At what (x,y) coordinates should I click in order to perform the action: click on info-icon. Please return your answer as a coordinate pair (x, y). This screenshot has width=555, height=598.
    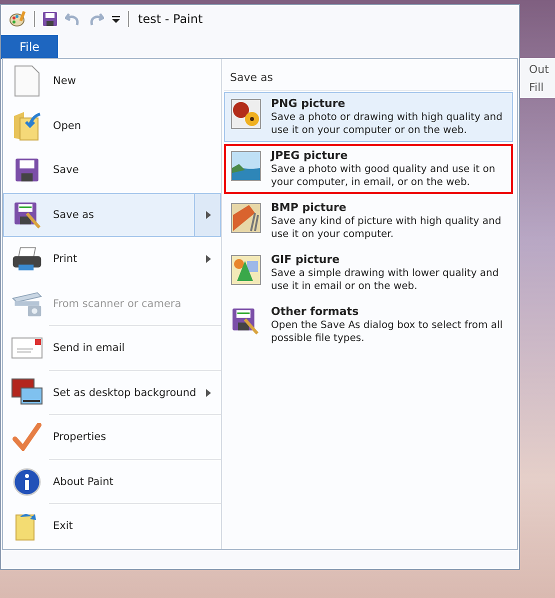
    Looking at the image, I should click on (27, 482).